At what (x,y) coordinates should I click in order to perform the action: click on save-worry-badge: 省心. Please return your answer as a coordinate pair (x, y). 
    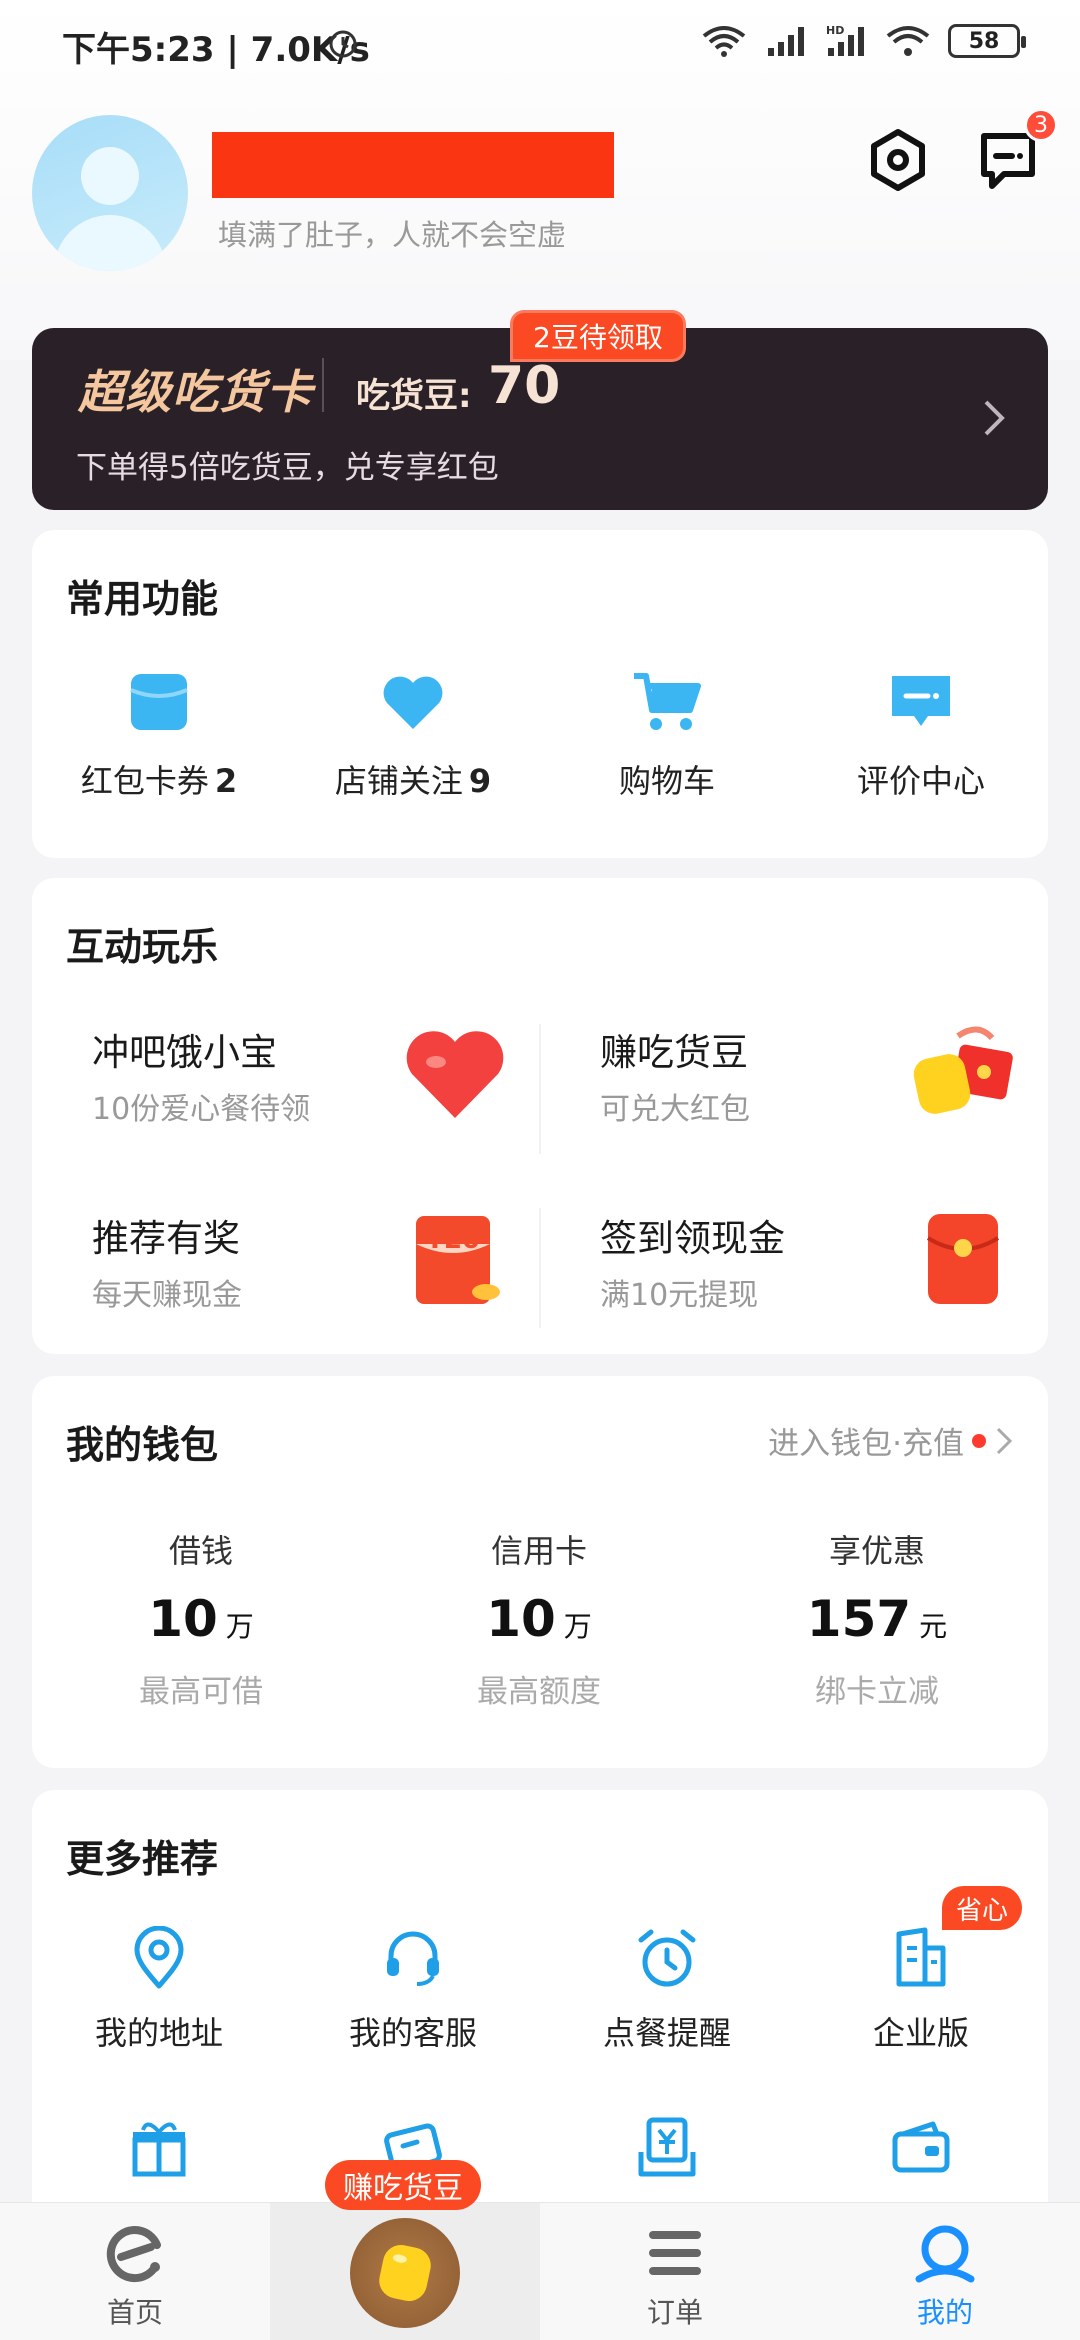
    Looking at the image, I should click on (982, 1908).